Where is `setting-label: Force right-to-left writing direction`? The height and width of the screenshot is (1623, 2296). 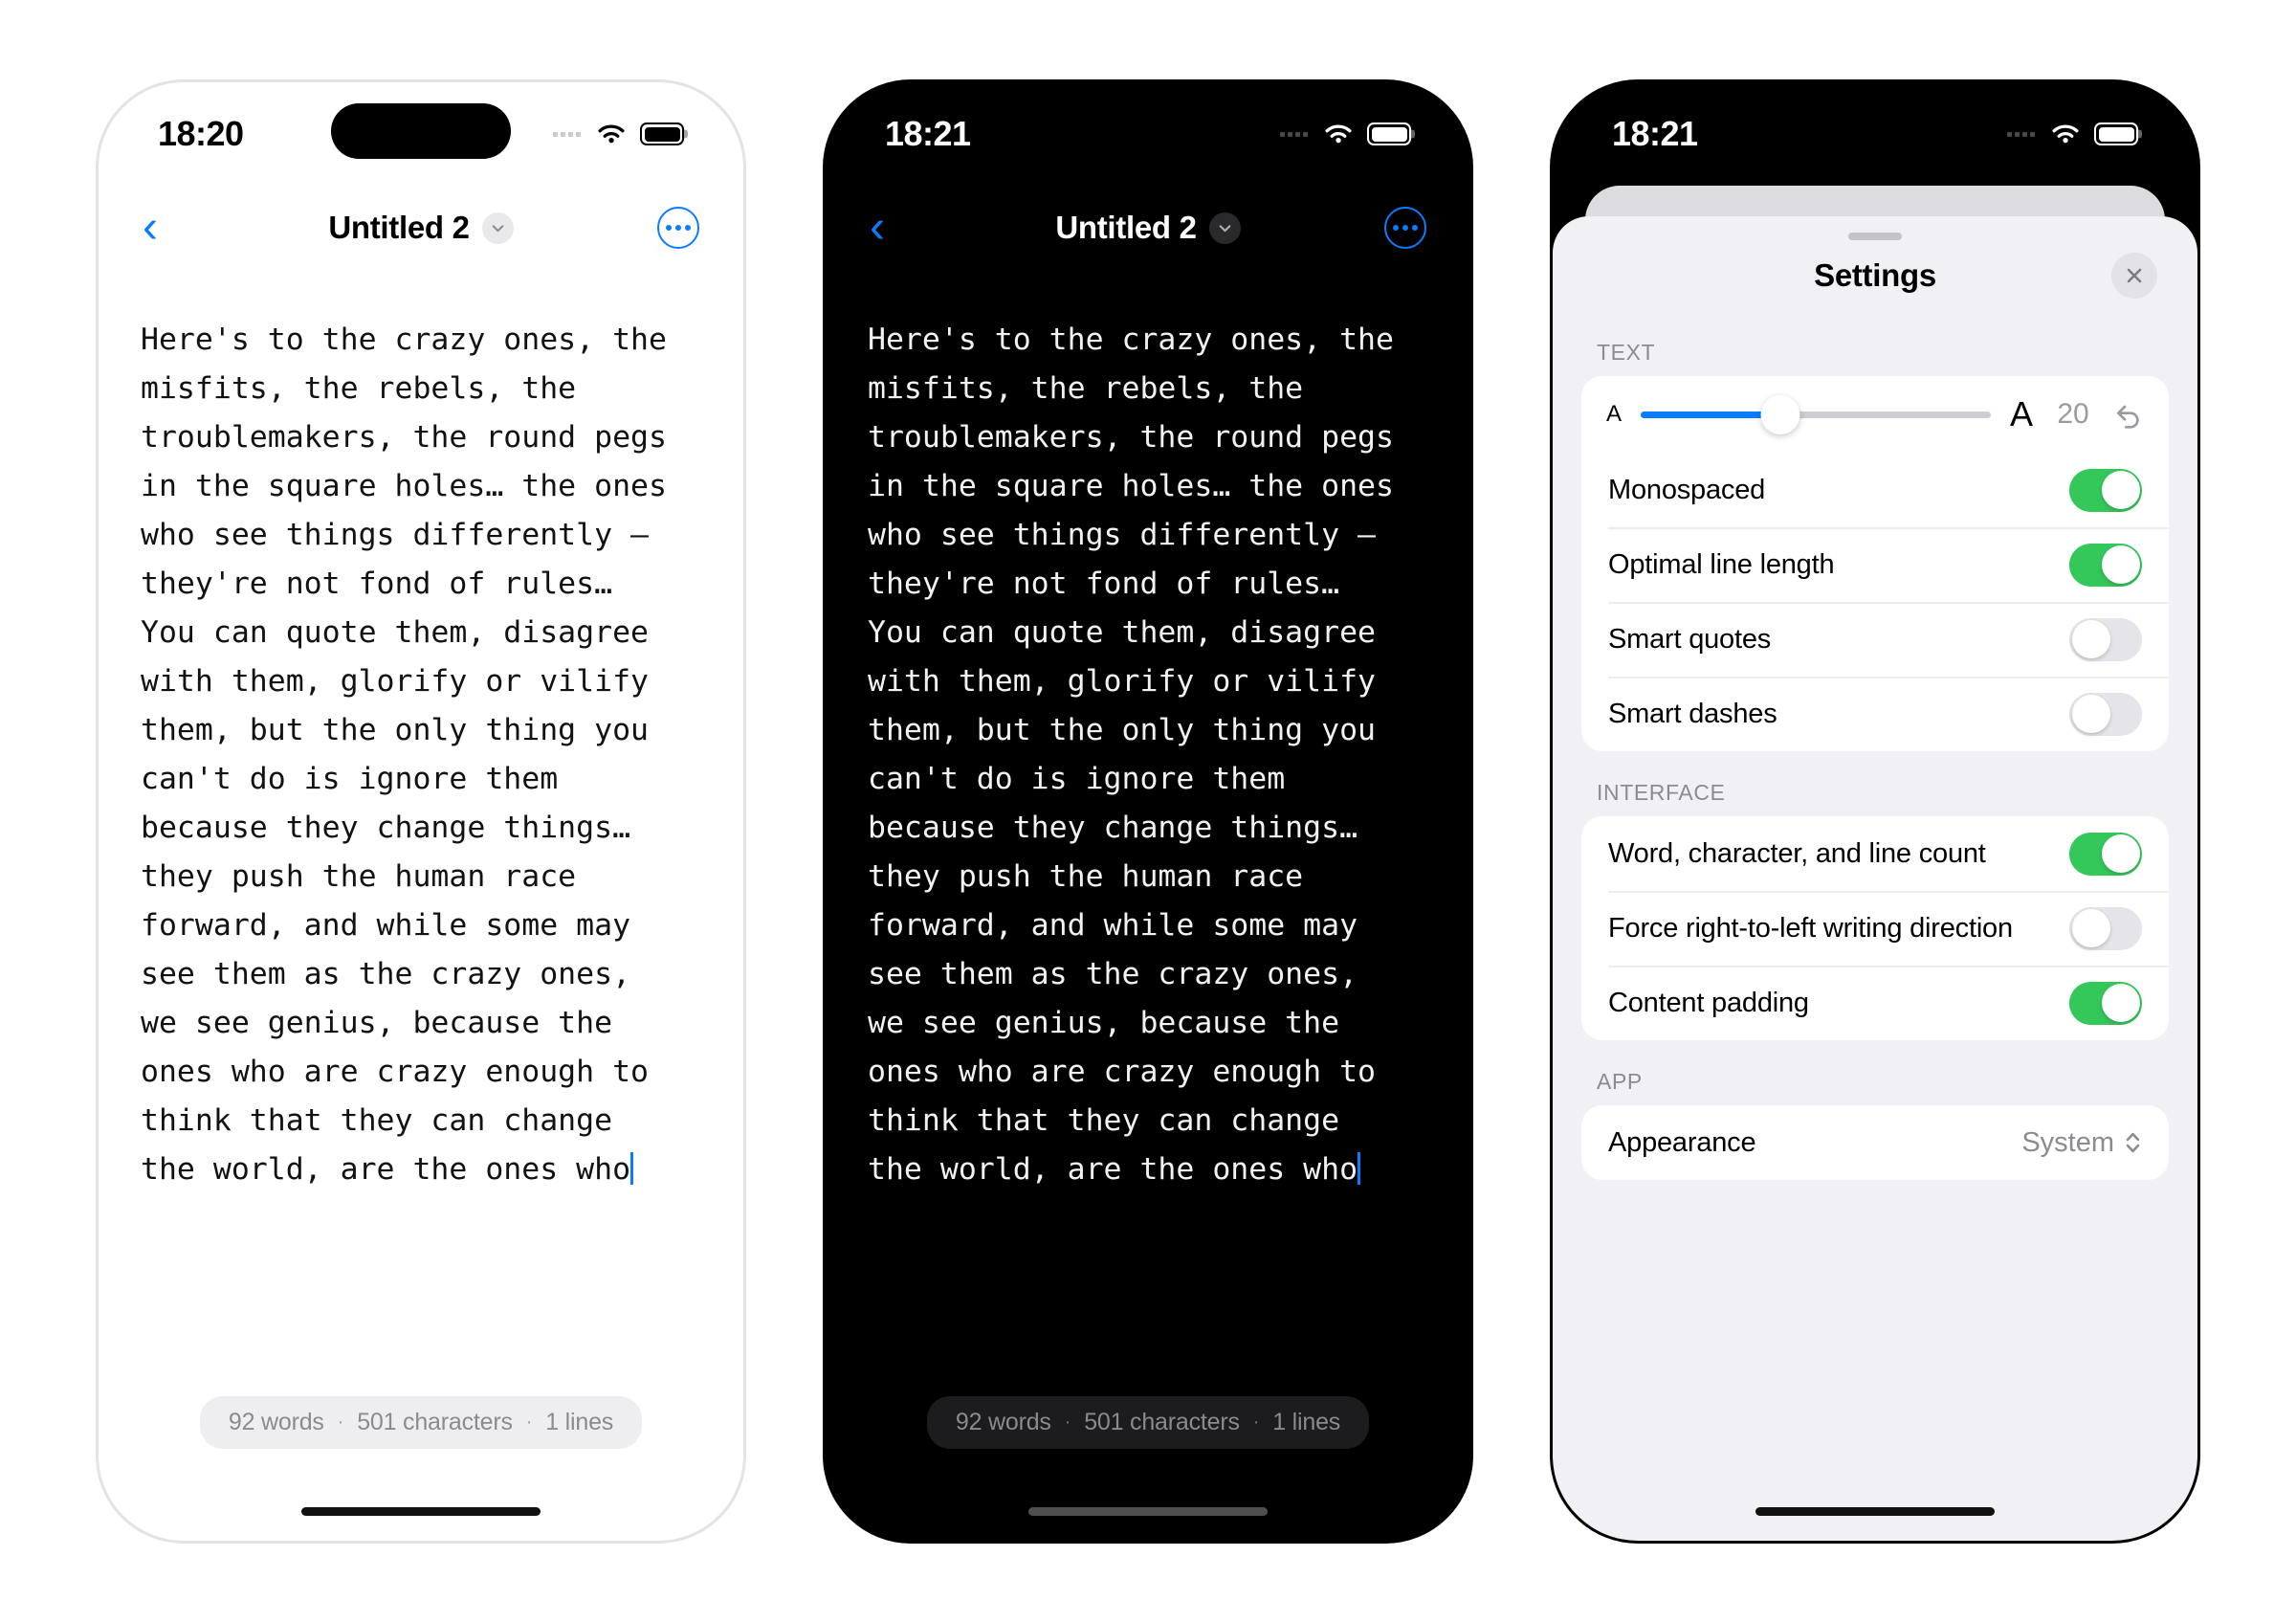
setting-label: Force right-to-left writing direction is located at coordinates (1810, 928).